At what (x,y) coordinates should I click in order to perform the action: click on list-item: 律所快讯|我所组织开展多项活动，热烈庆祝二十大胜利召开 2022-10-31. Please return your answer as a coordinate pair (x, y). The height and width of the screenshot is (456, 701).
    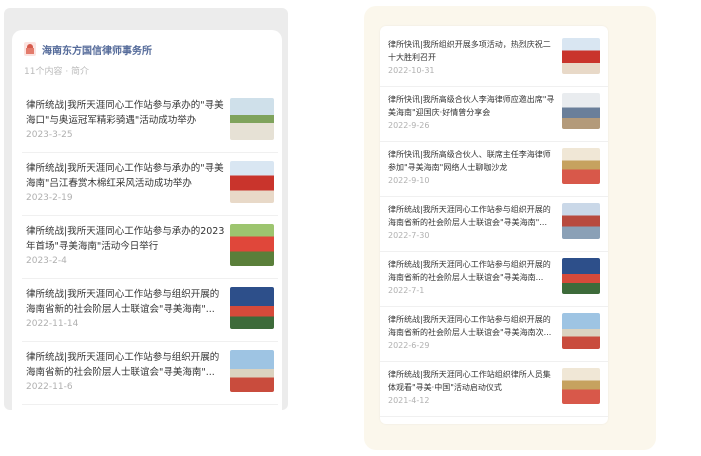
    Looking at the image, I should click on (494, 59).